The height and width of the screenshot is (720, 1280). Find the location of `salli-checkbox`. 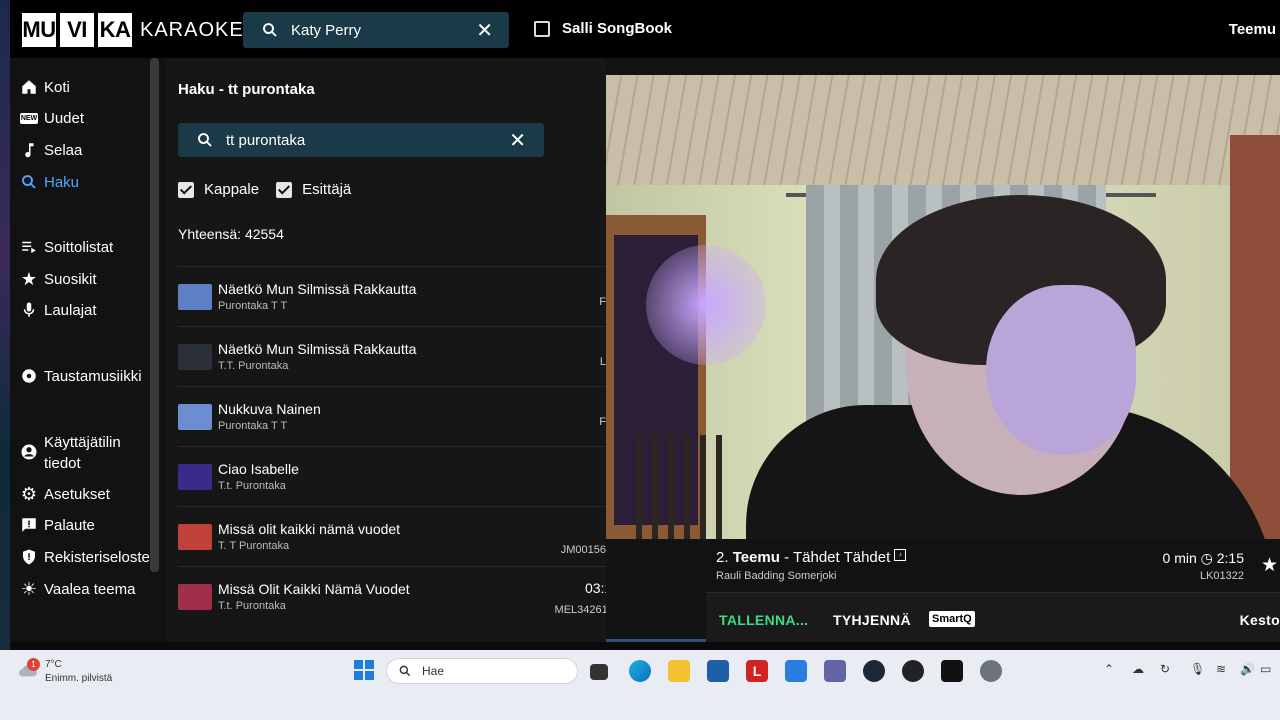

salli-checkbox is located at coordinates (542, 28).